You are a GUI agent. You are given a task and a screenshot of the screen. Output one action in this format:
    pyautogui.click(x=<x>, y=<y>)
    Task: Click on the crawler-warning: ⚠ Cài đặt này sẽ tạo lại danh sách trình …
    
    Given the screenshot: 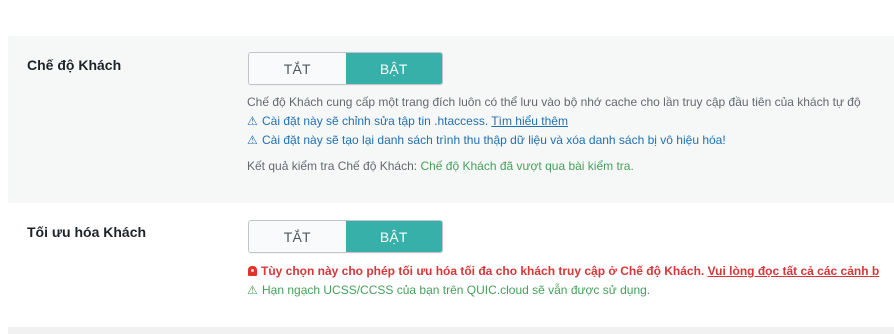 What is the action you would take?
    pyautogui.click(x=570, y=140)
    